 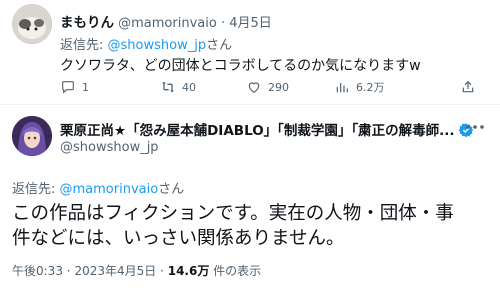 What do you see at coordinates (250, 104) in the screenshot?
I see `divider` at bounding box center [250, 104].